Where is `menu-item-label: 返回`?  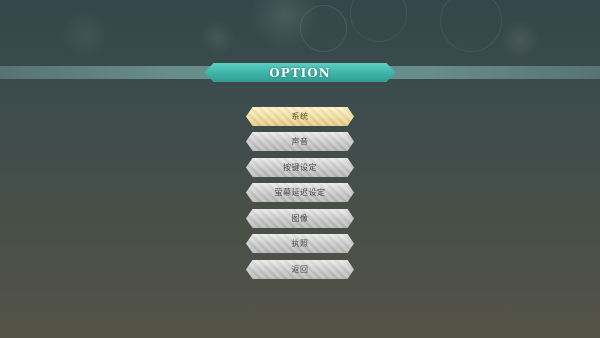
menu-item-label: 返回 is located at coordinates (300, 269).